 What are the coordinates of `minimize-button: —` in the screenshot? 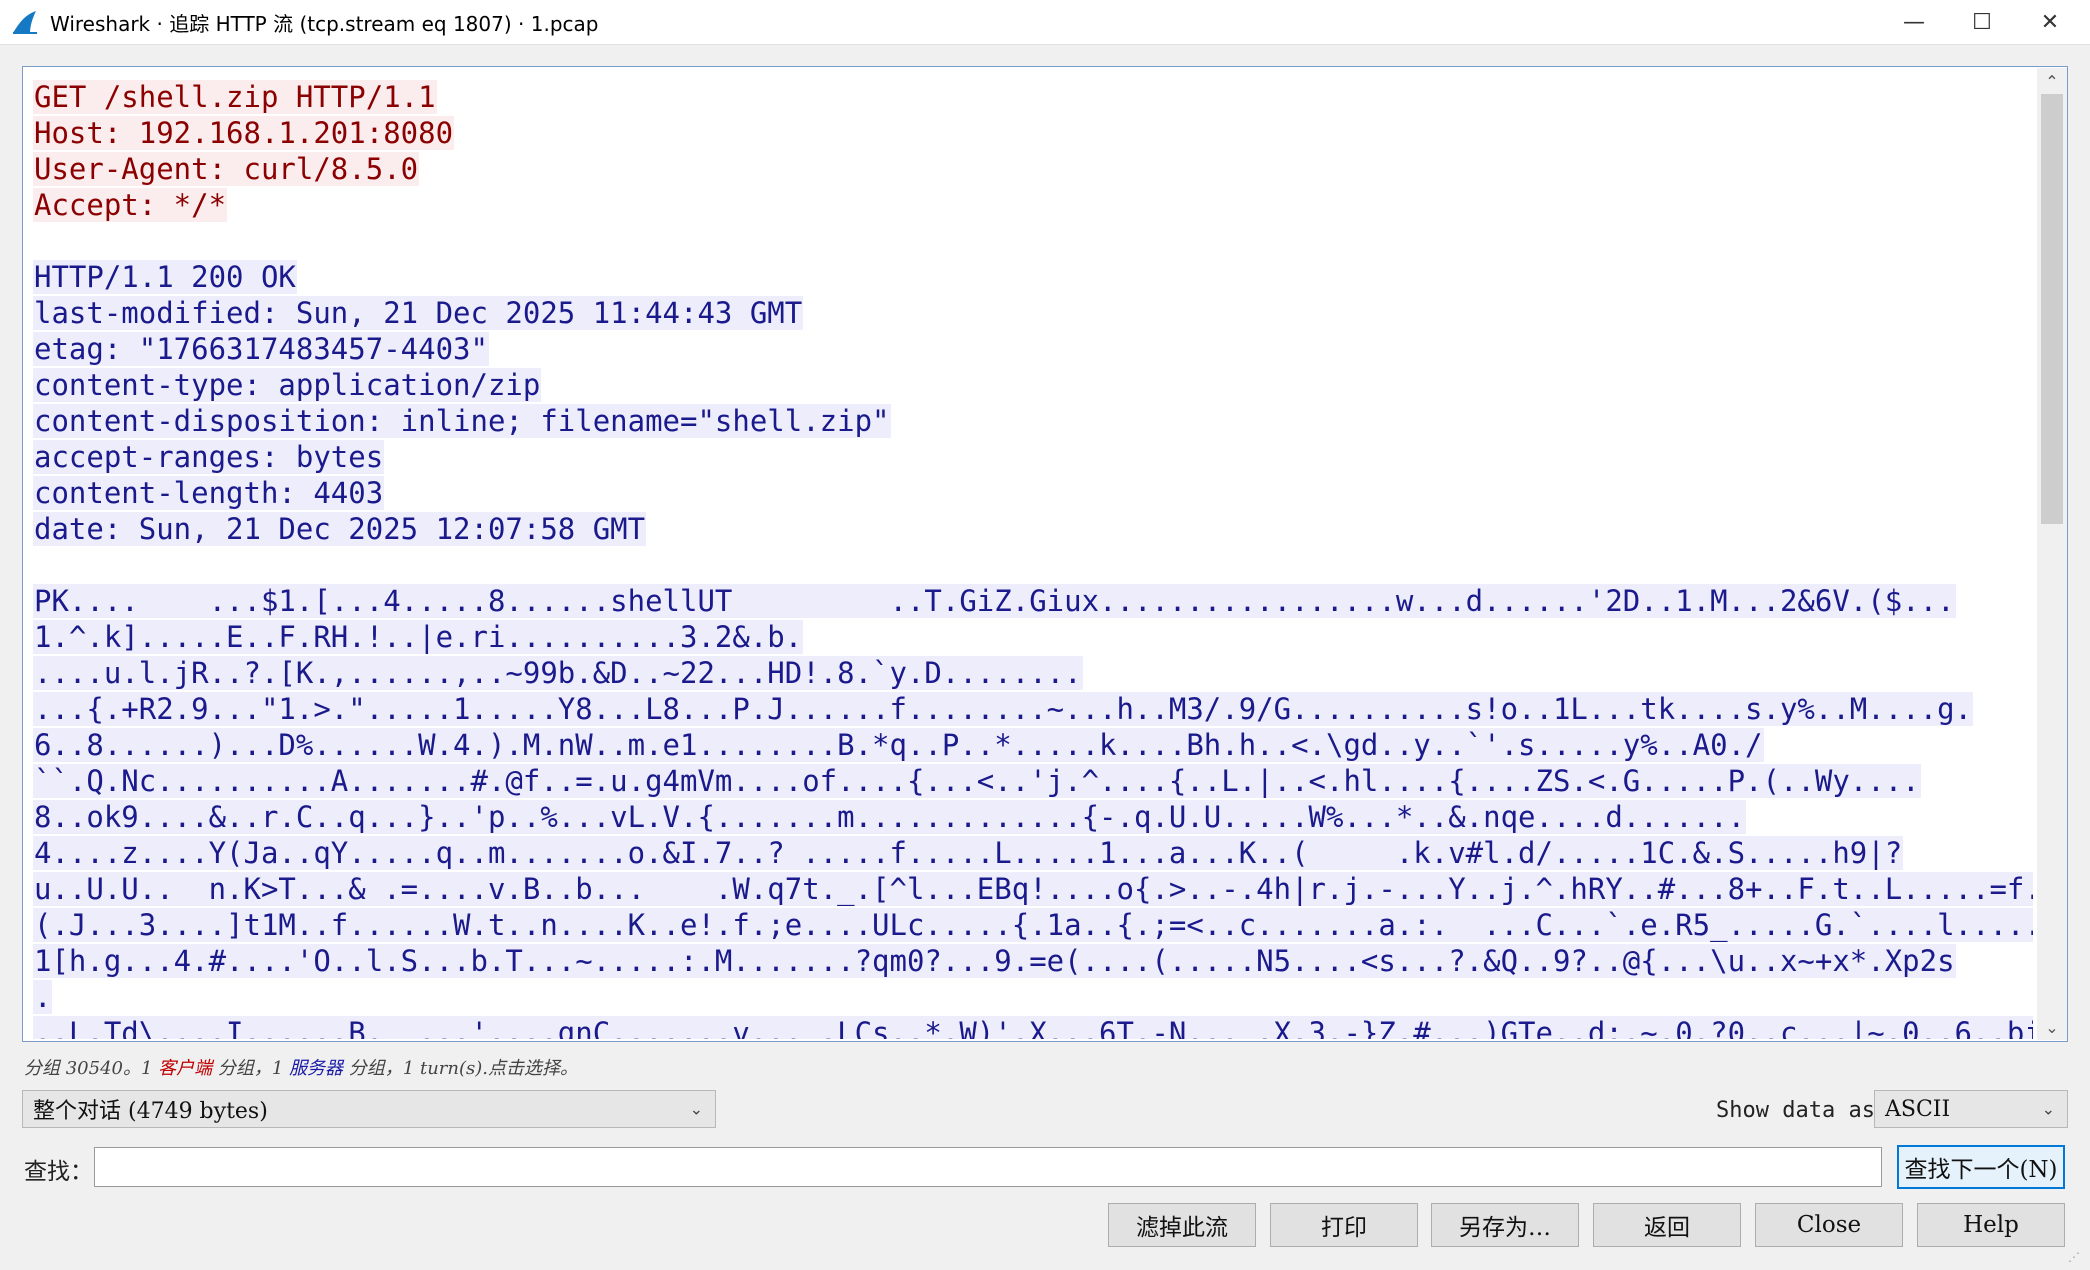 It's located at (1914, 22).